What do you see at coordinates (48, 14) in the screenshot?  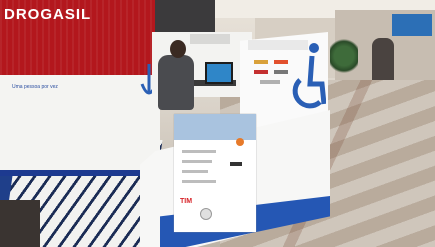 I see `pharmacy-sign: DROGASIL` at bounding box center [48, 14].